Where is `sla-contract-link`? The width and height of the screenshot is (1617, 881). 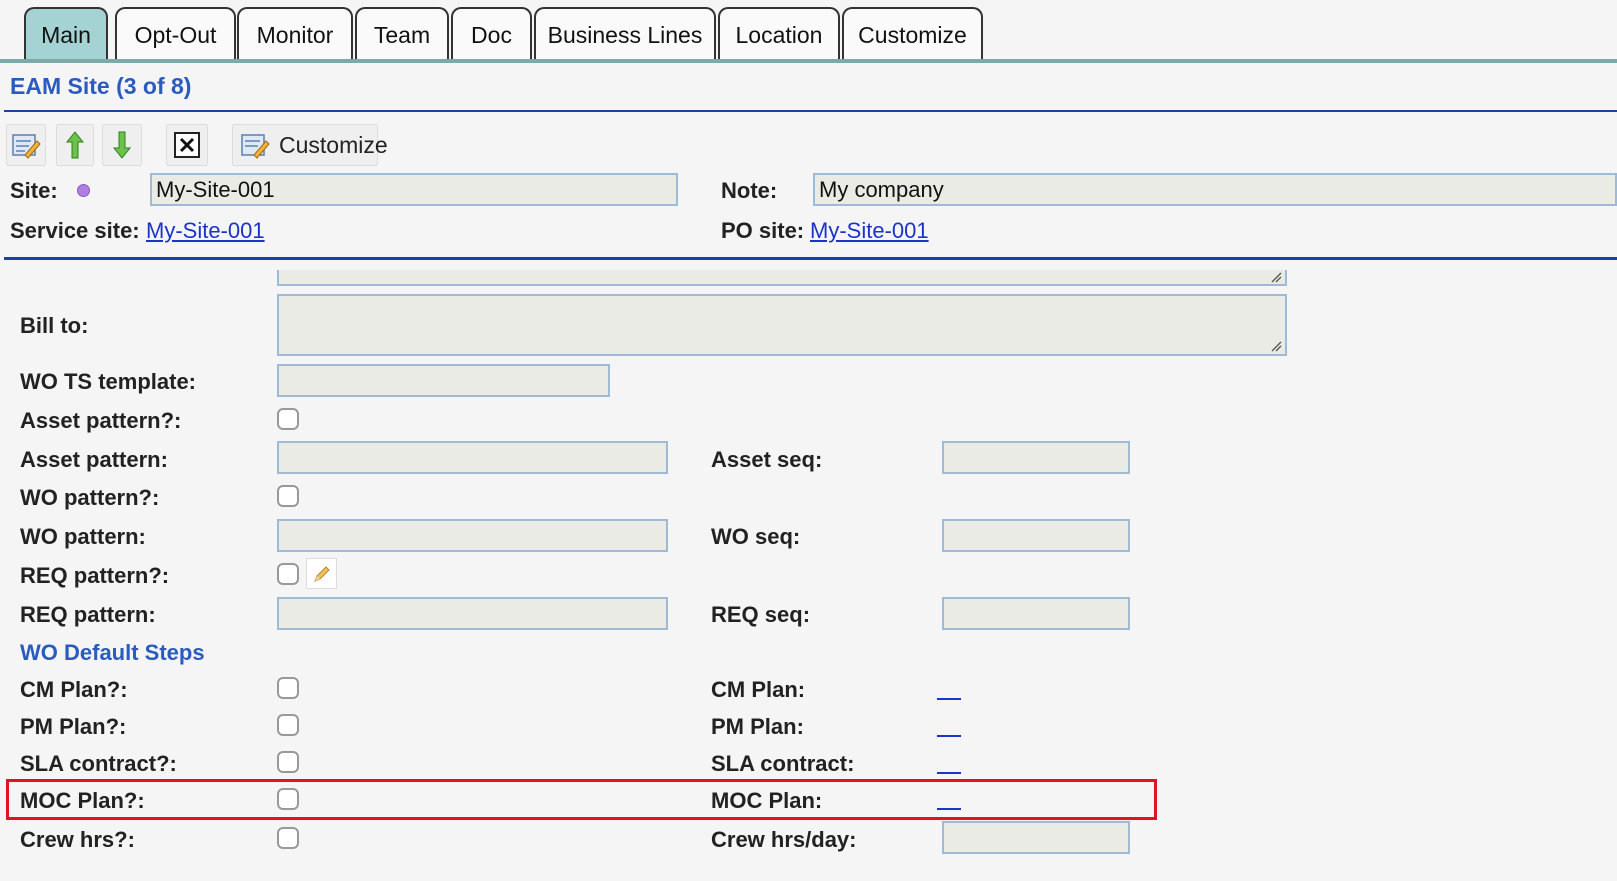 sla-contract-link is located at coordinates (949, 773).